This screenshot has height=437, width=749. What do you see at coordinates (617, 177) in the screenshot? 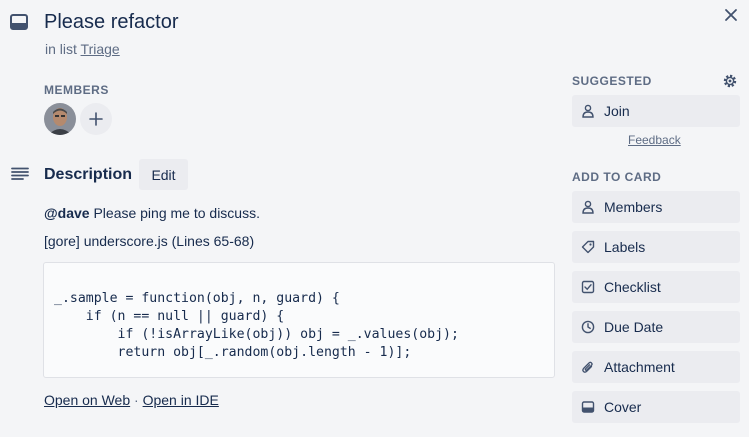
I see `add-to-card-label: ADD TO CARD` at bounding box center [617, 177].